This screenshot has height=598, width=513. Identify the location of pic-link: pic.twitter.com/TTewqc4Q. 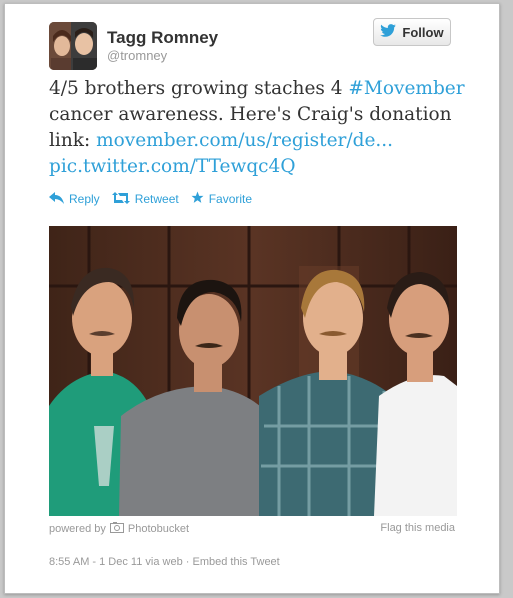
(172, 166).